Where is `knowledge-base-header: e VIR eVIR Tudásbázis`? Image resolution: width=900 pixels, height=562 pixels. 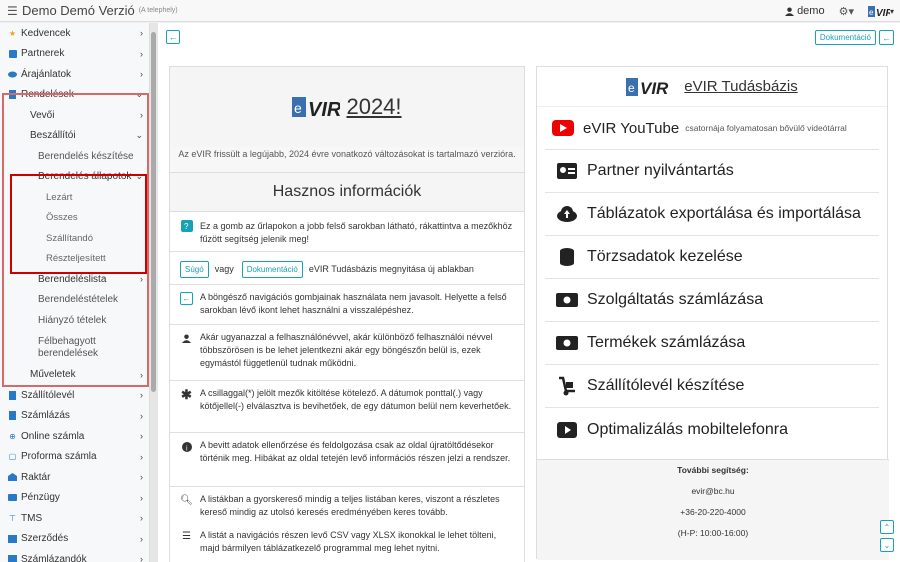
knowledge-base-header: e VIR eVIR Tudásbázis is located at coordinates (712, 87).